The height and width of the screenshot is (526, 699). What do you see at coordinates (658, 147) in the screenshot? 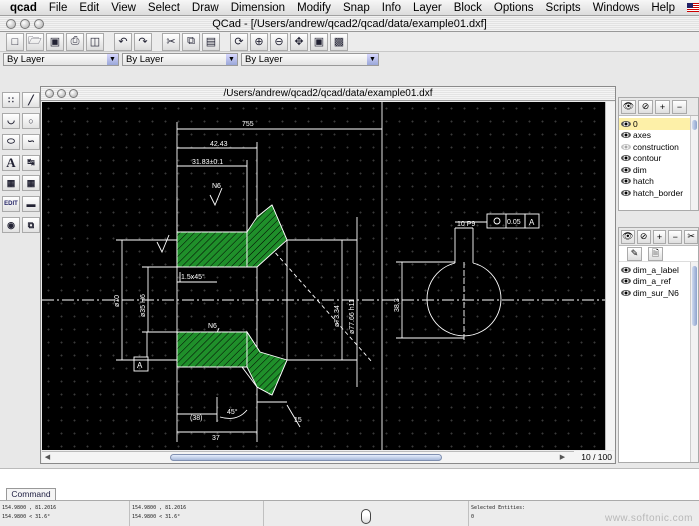
I see `layer-item-construction: construction` at bounding box center [658, 147].